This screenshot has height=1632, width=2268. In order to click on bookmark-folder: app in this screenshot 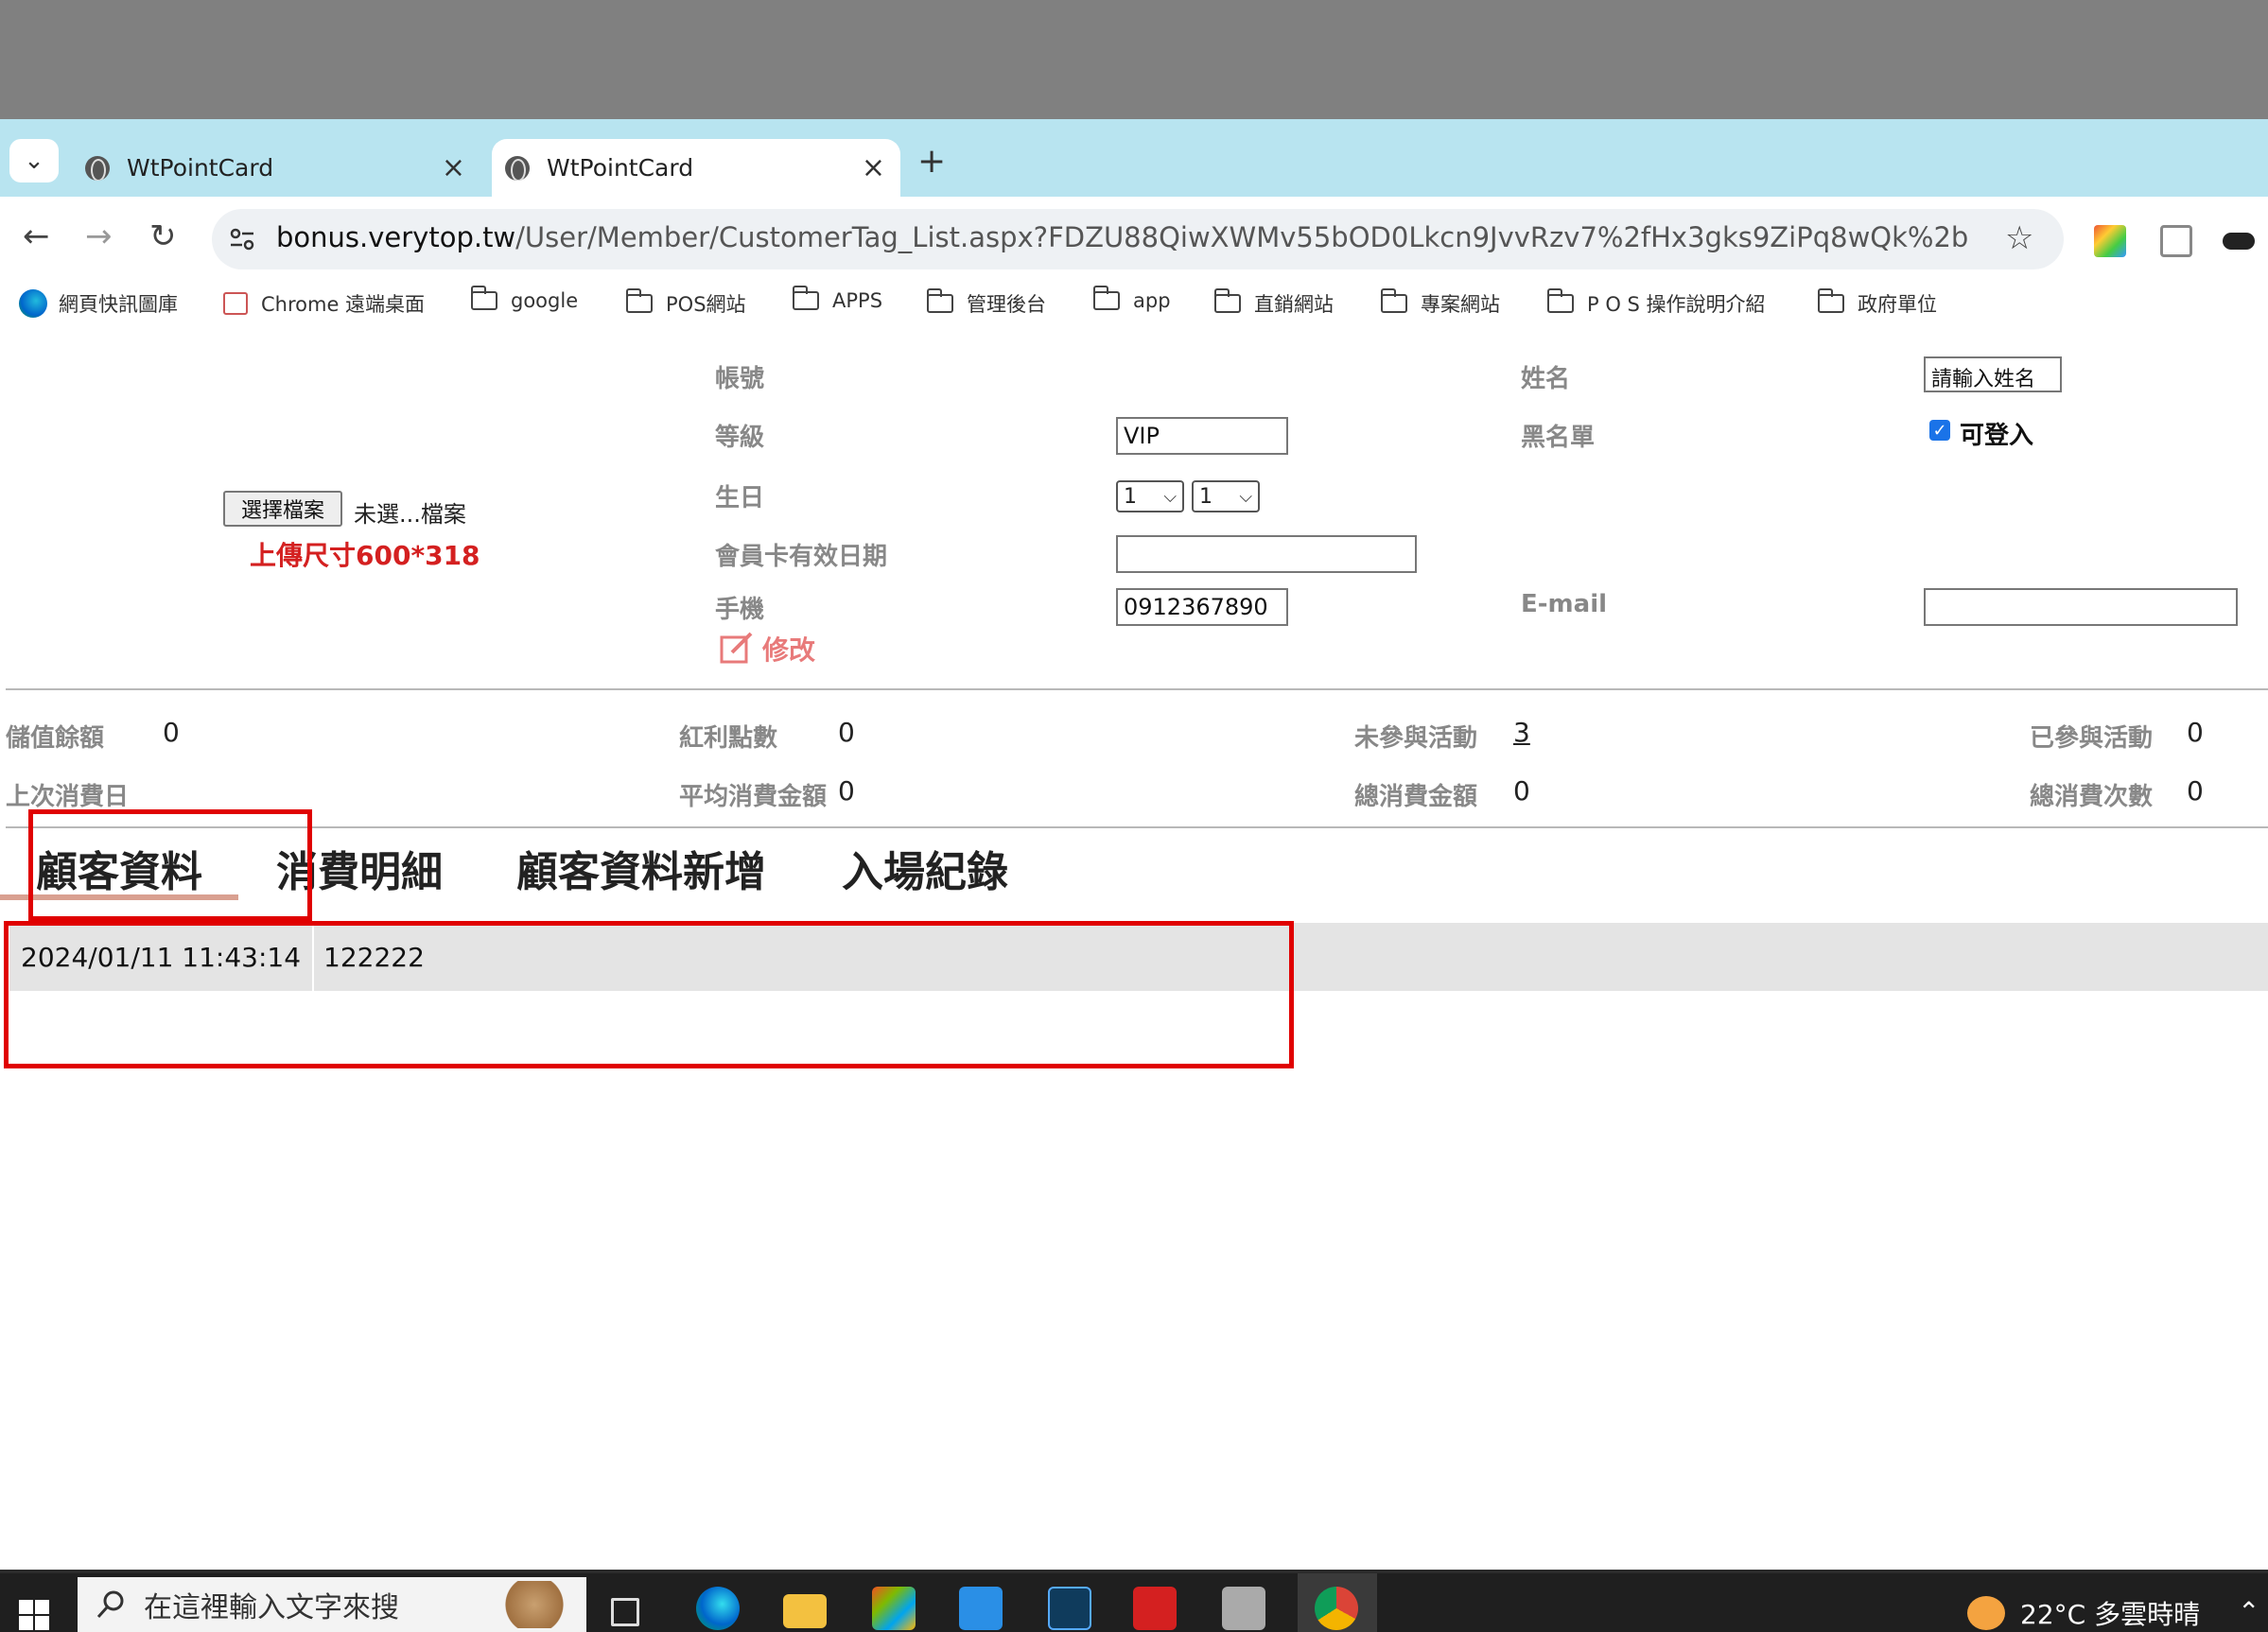, I will do `click(1132, 299)`.